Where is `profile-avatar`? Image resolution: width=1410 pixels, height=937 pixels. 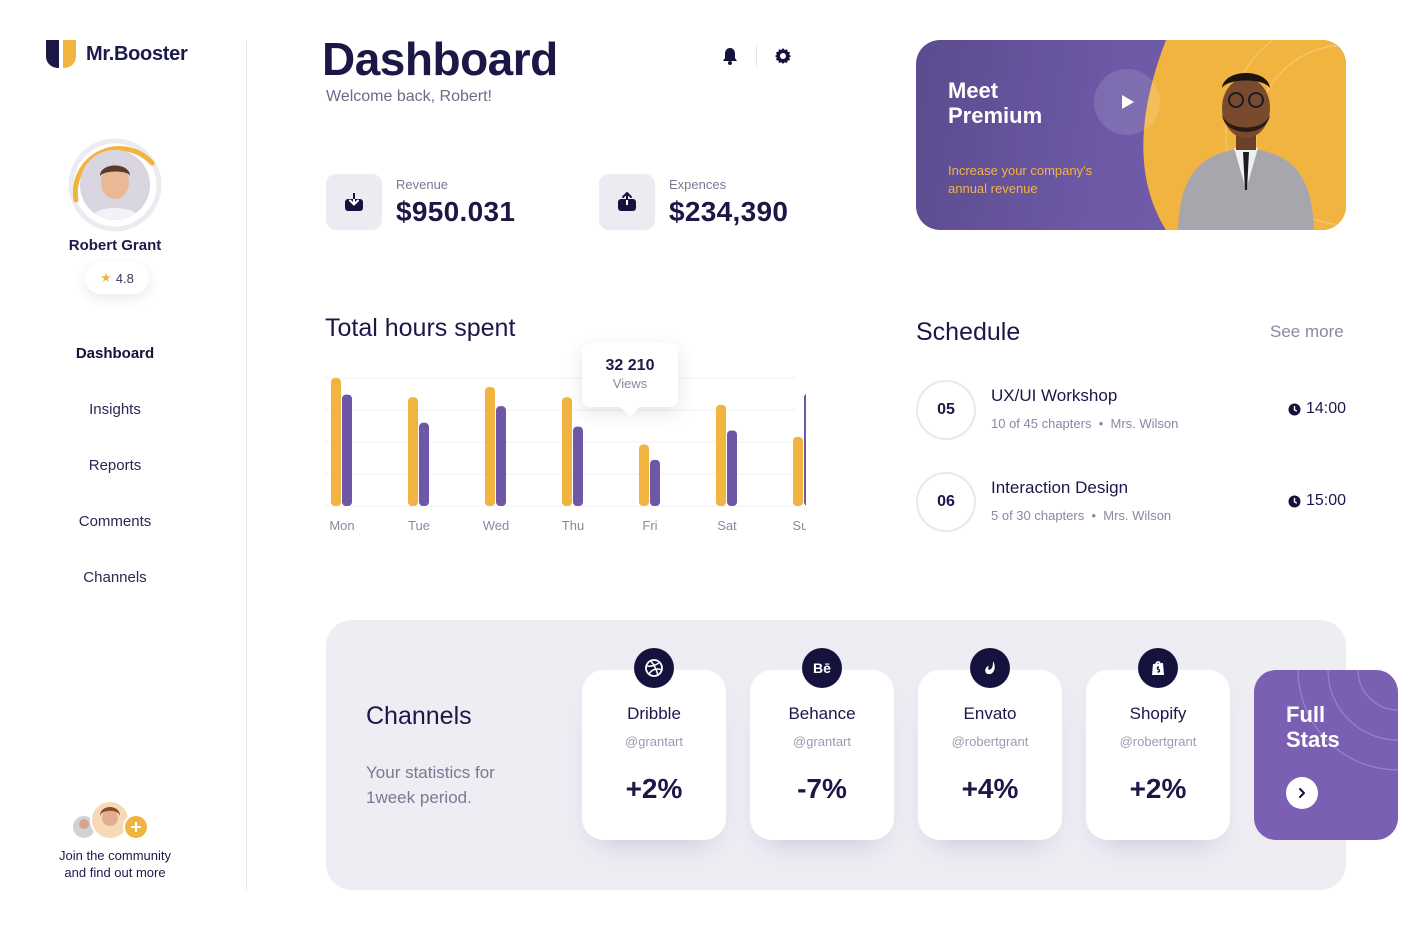 profile-avatar is located at coordinates (115, 185).